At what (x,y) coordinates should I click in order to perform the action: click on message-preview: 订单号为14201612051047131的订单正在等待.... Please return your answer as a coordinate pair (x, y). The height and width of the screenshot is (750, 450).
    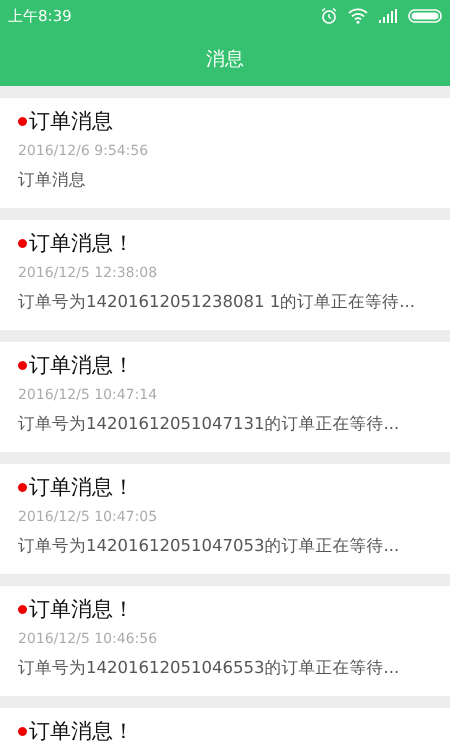
    Looking at the image, I should click on (209, 424).